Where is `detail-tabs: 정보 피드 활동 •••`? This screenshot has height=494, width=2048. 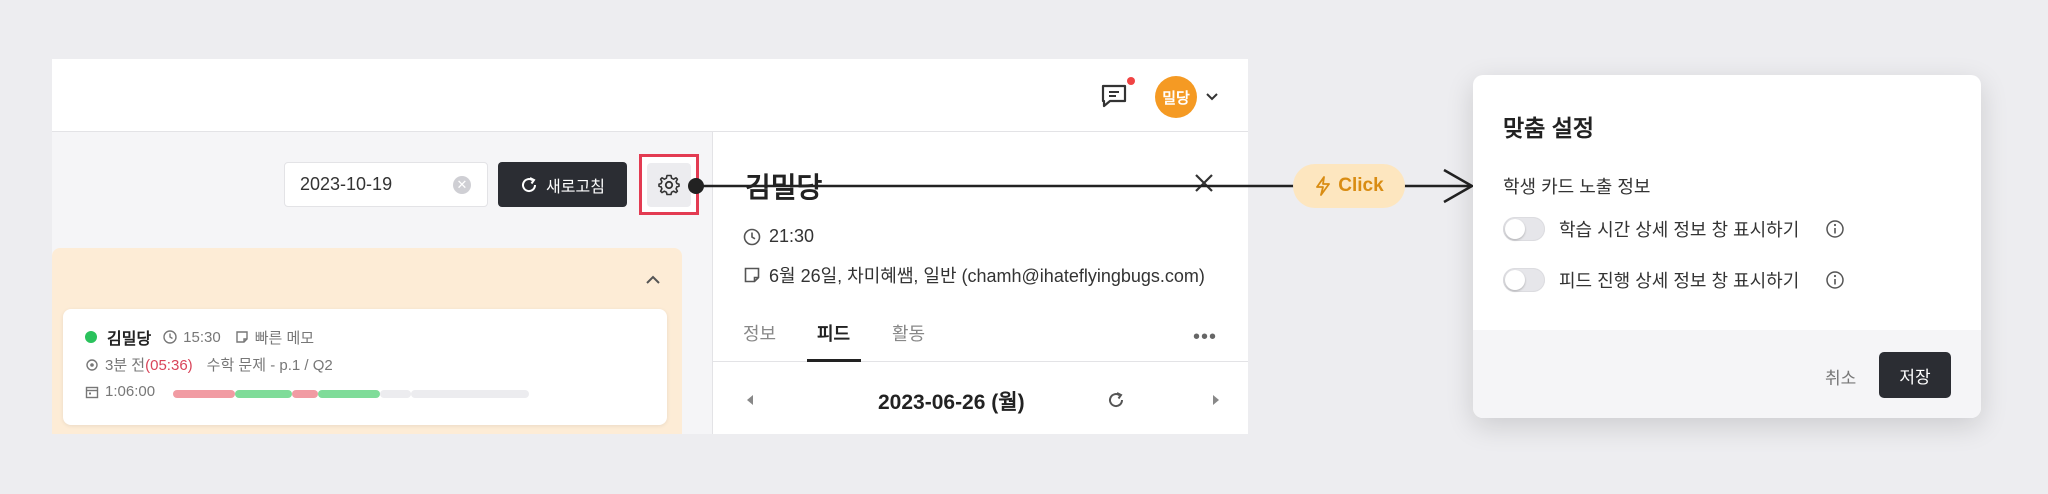
detail-tabs: 정보 피드 활동 ••• is located at coordinates (980, 331).